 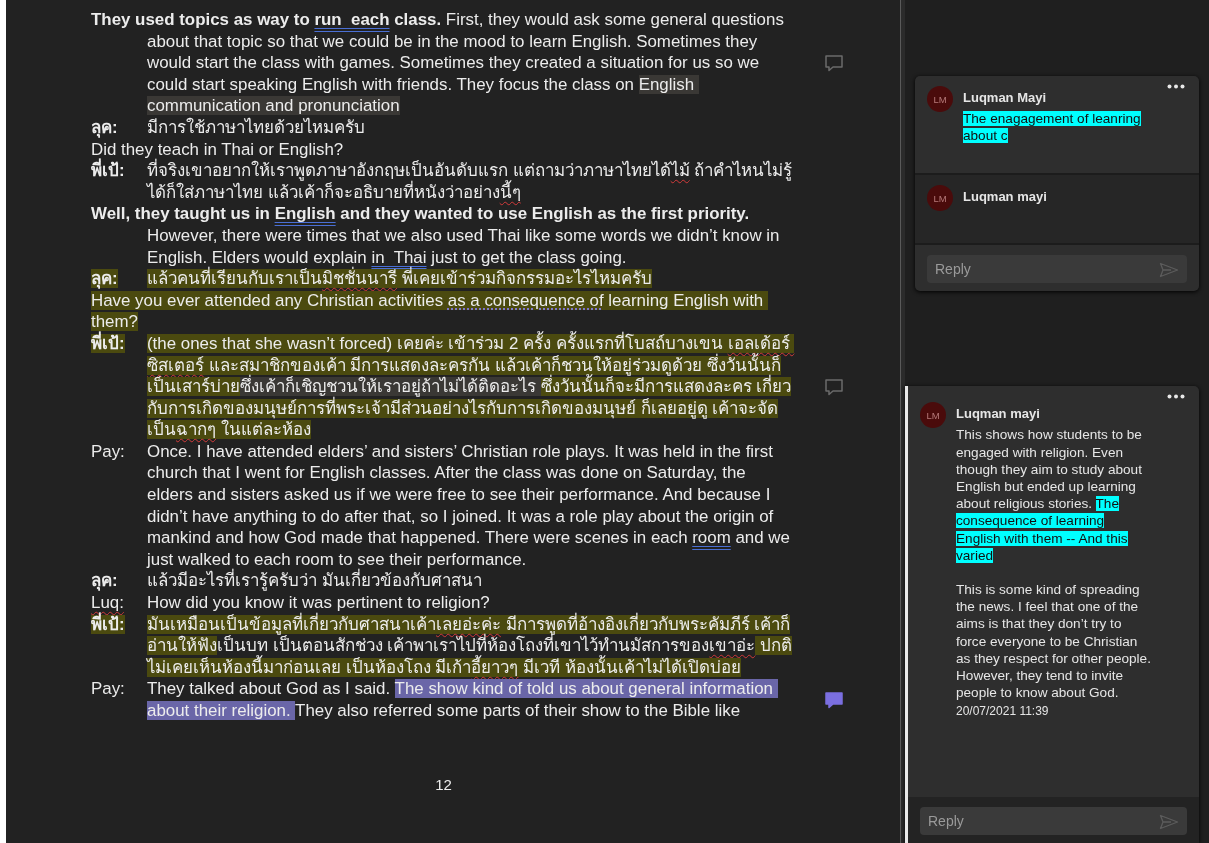 I want to click on comment-card: LM Luqman Mayi The enagagement of leanring about c LM Luqman mayi Reply, so click(x=1057, y=184).